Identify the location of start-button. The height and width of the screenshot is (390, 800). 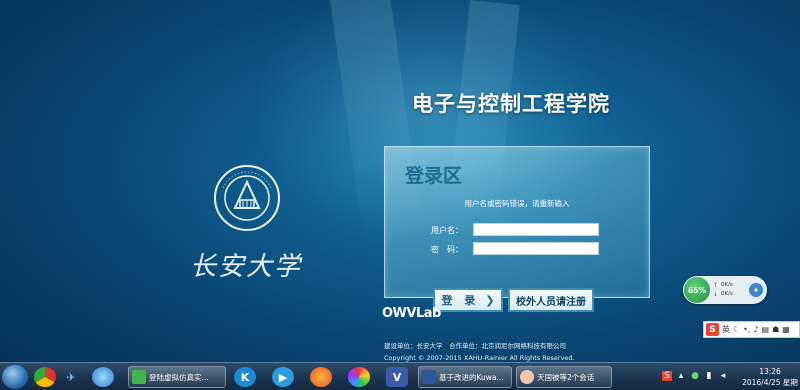
(15, 377).